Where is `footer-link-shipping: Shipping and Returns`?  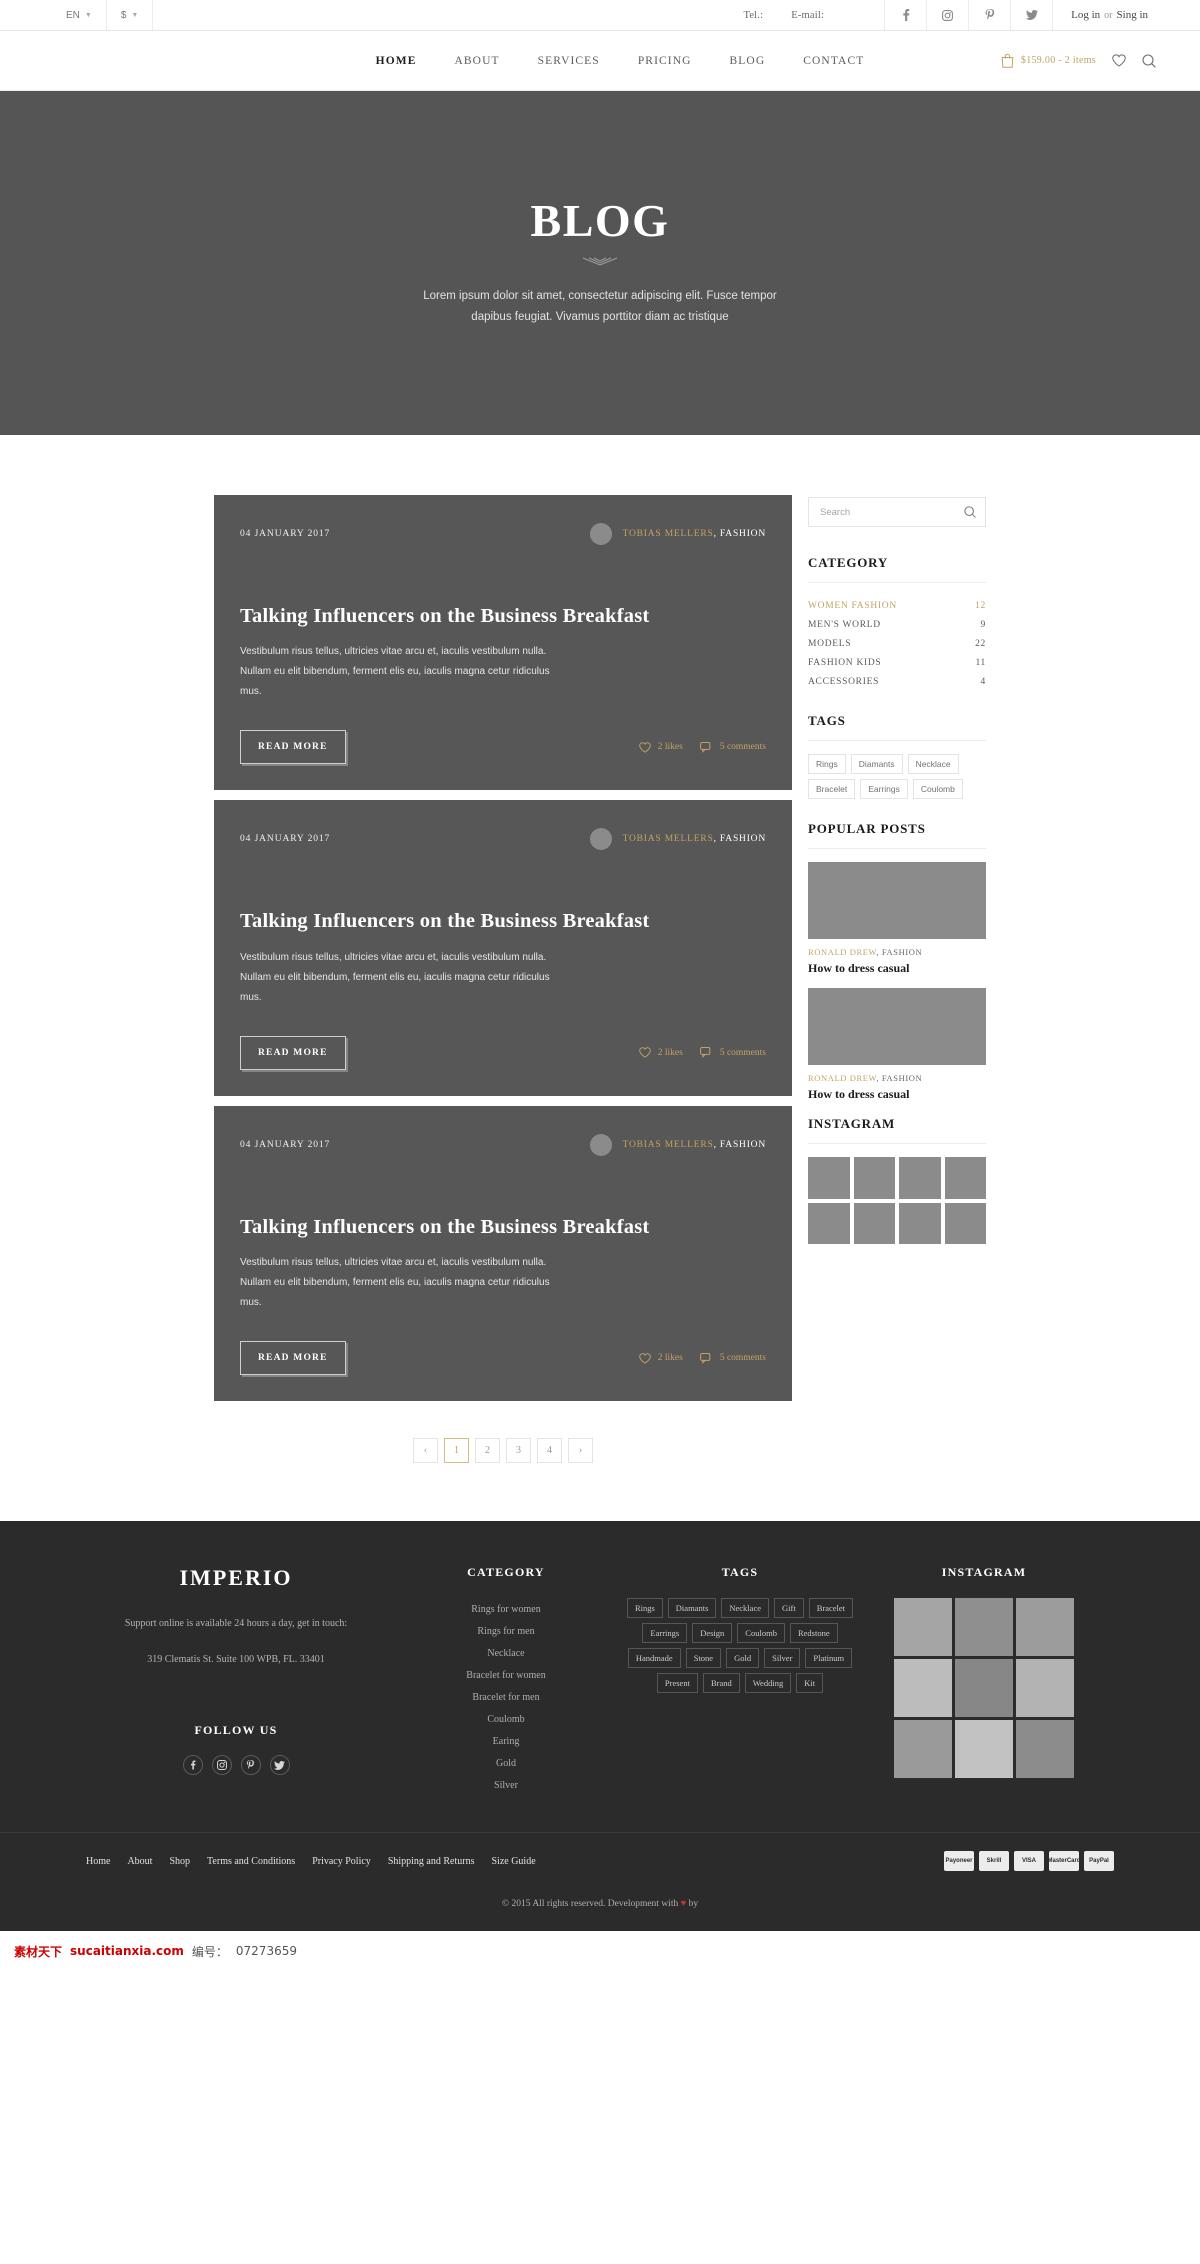
footer-link-shipping: Shipping and Returns is located at coordinates (431, 1861).